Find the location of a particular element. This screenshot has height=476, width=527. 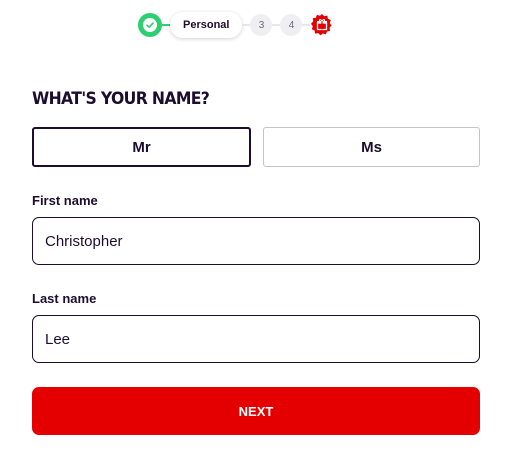

check-circle-icon is located at coordinates (150, 25).